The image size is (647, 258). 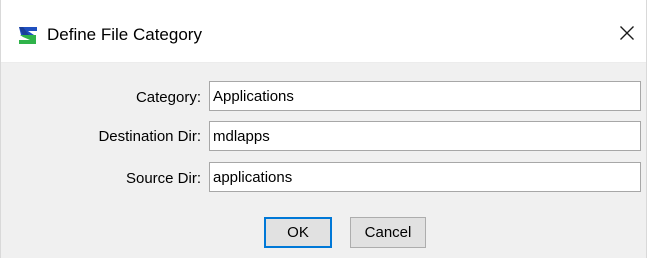 I want to click on destination-dir-label: Destination Dir:, so click(x=149, y=136).